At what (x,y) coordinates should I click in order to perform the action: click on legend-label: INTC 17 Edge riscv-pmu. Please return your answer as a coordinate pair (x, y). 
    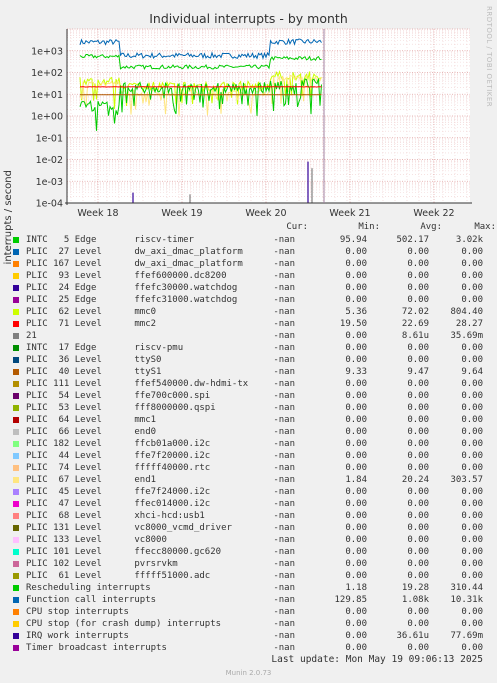
    Looking at the image, I should click on (105, 348).